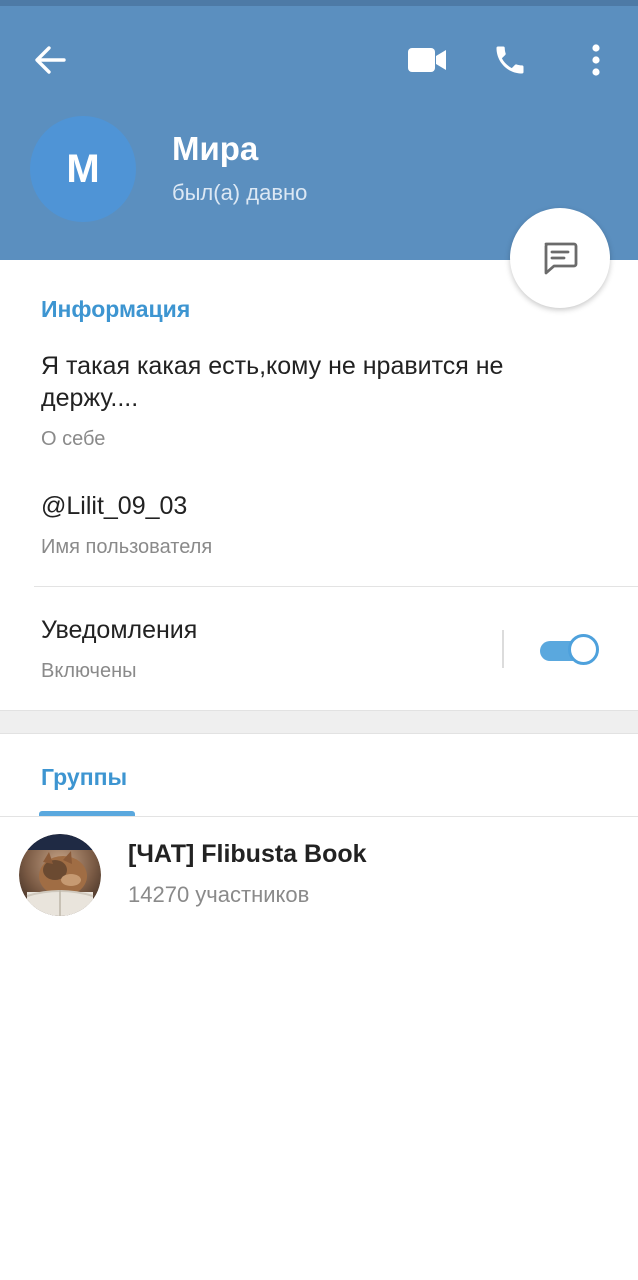  I want to click on send-message-button, so click(560, 258).